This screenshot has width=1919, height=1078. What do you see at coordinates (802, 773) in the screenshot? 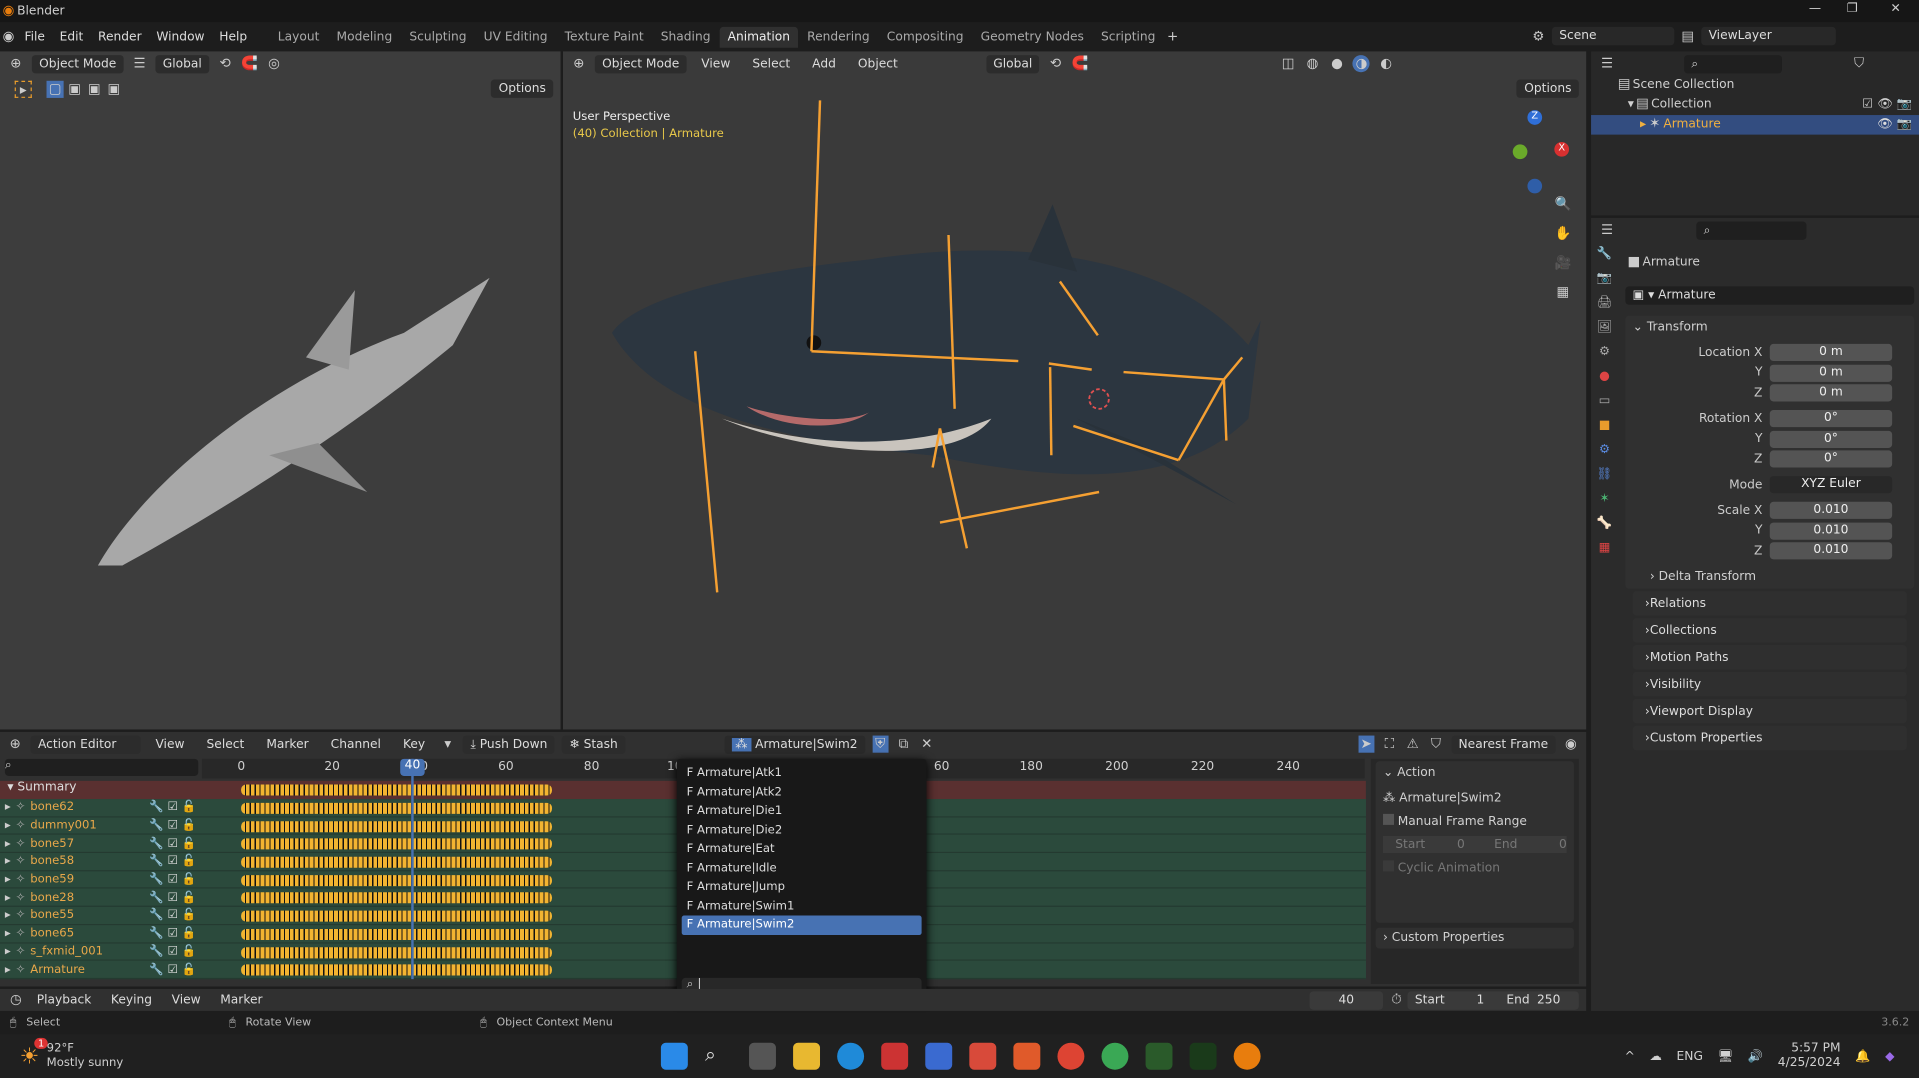
I see `action-option: F Armature|Atk1` at bounding box center [802, 773].